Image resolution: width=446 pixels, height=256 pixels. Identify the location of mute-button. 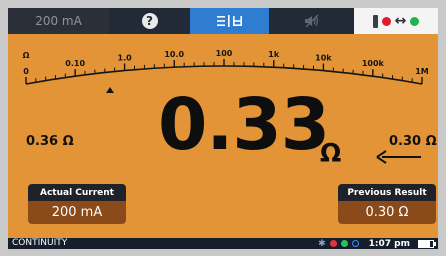
(311, 21).